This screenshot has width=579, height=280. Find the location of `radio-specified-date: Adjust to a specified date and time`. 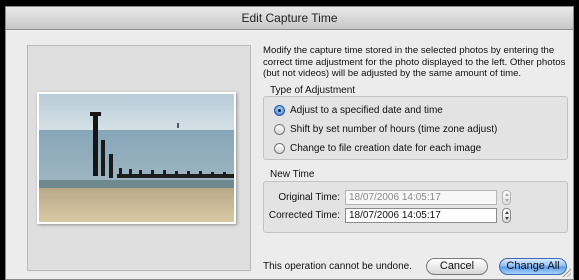

radio-specified-date: Adjust to a specified date and time is located at coordinates (358, 110).